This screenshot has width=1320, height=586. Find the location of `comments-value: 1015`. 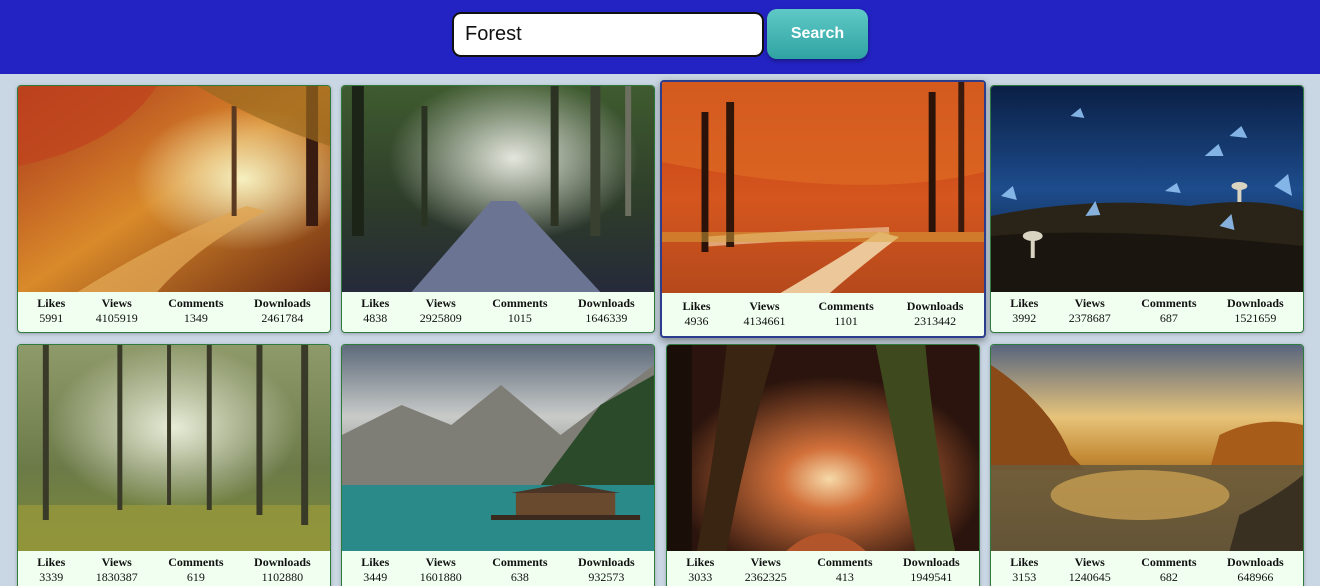

comments-value: 1015 is located at coordinates (519, 318).